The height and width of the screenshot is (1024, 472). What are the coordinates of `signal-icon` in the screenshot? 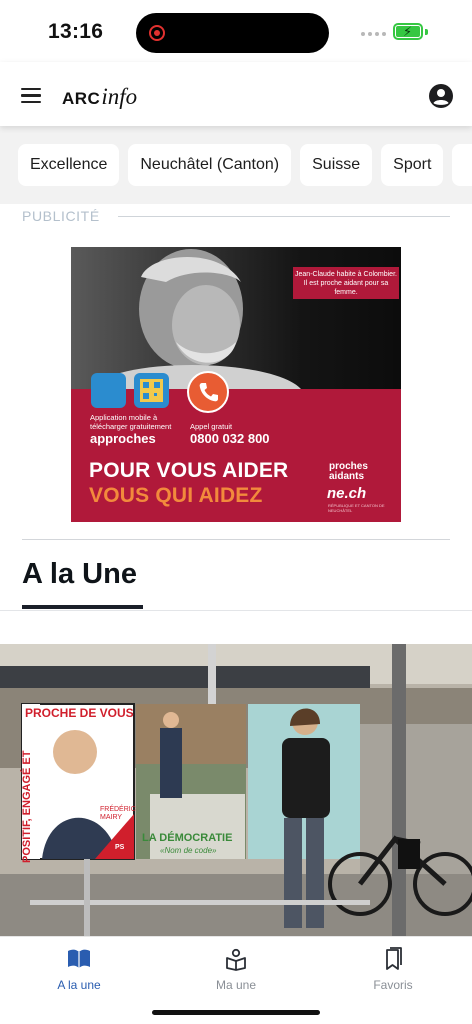 It's located at (373, 34).